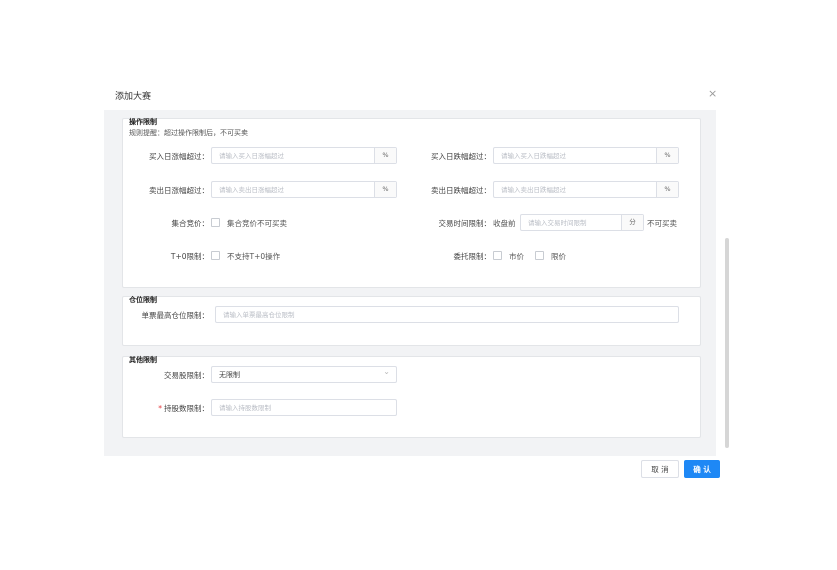 This screenshot has height=570, width=837. Describe the element at coordinates (175, 315) in the screenshot. I see `single-position-label: 单票最高仓位限制：` at that location.